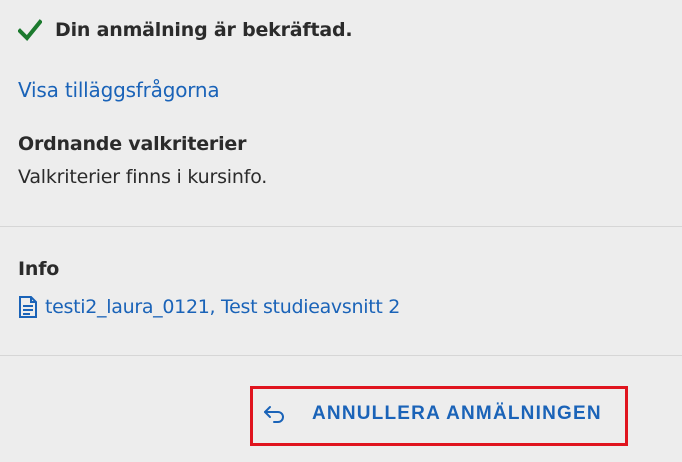  Describe the element at coordinates (275, 414) in the screenshot. I see `undo-arrow-icon` at that location.